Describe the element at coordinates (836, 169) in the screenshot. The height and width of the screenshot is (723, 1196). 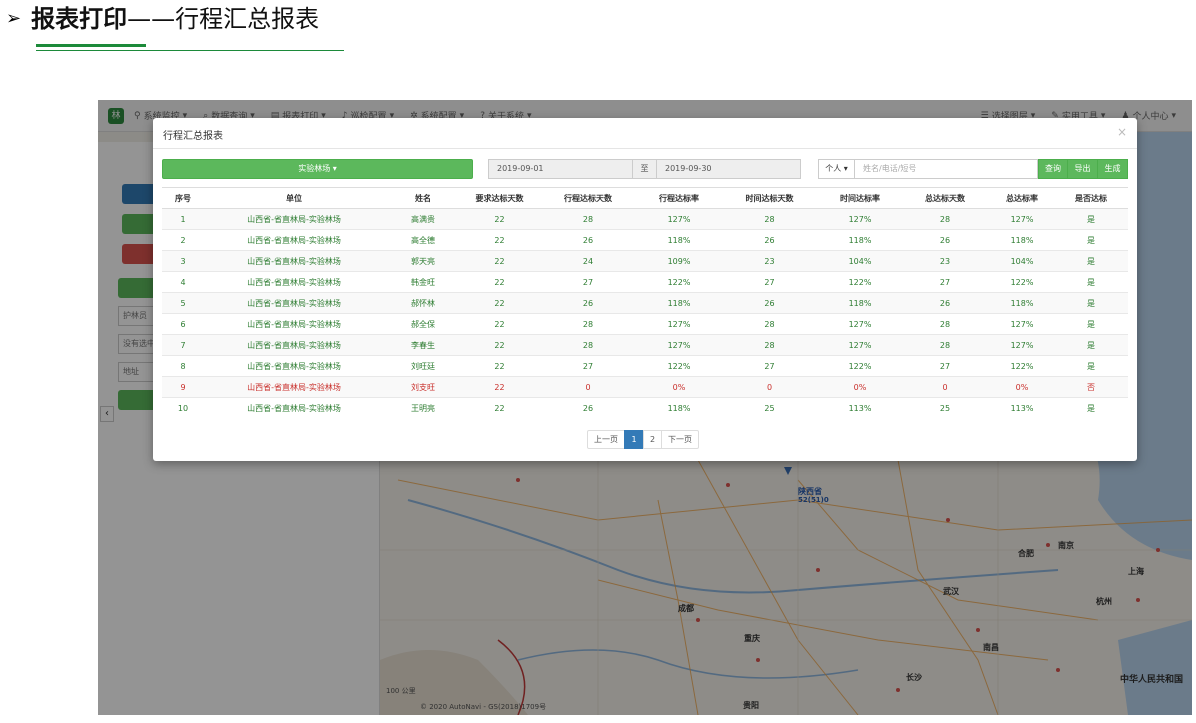
I see `scope-select: 个人 ▾` at that location.